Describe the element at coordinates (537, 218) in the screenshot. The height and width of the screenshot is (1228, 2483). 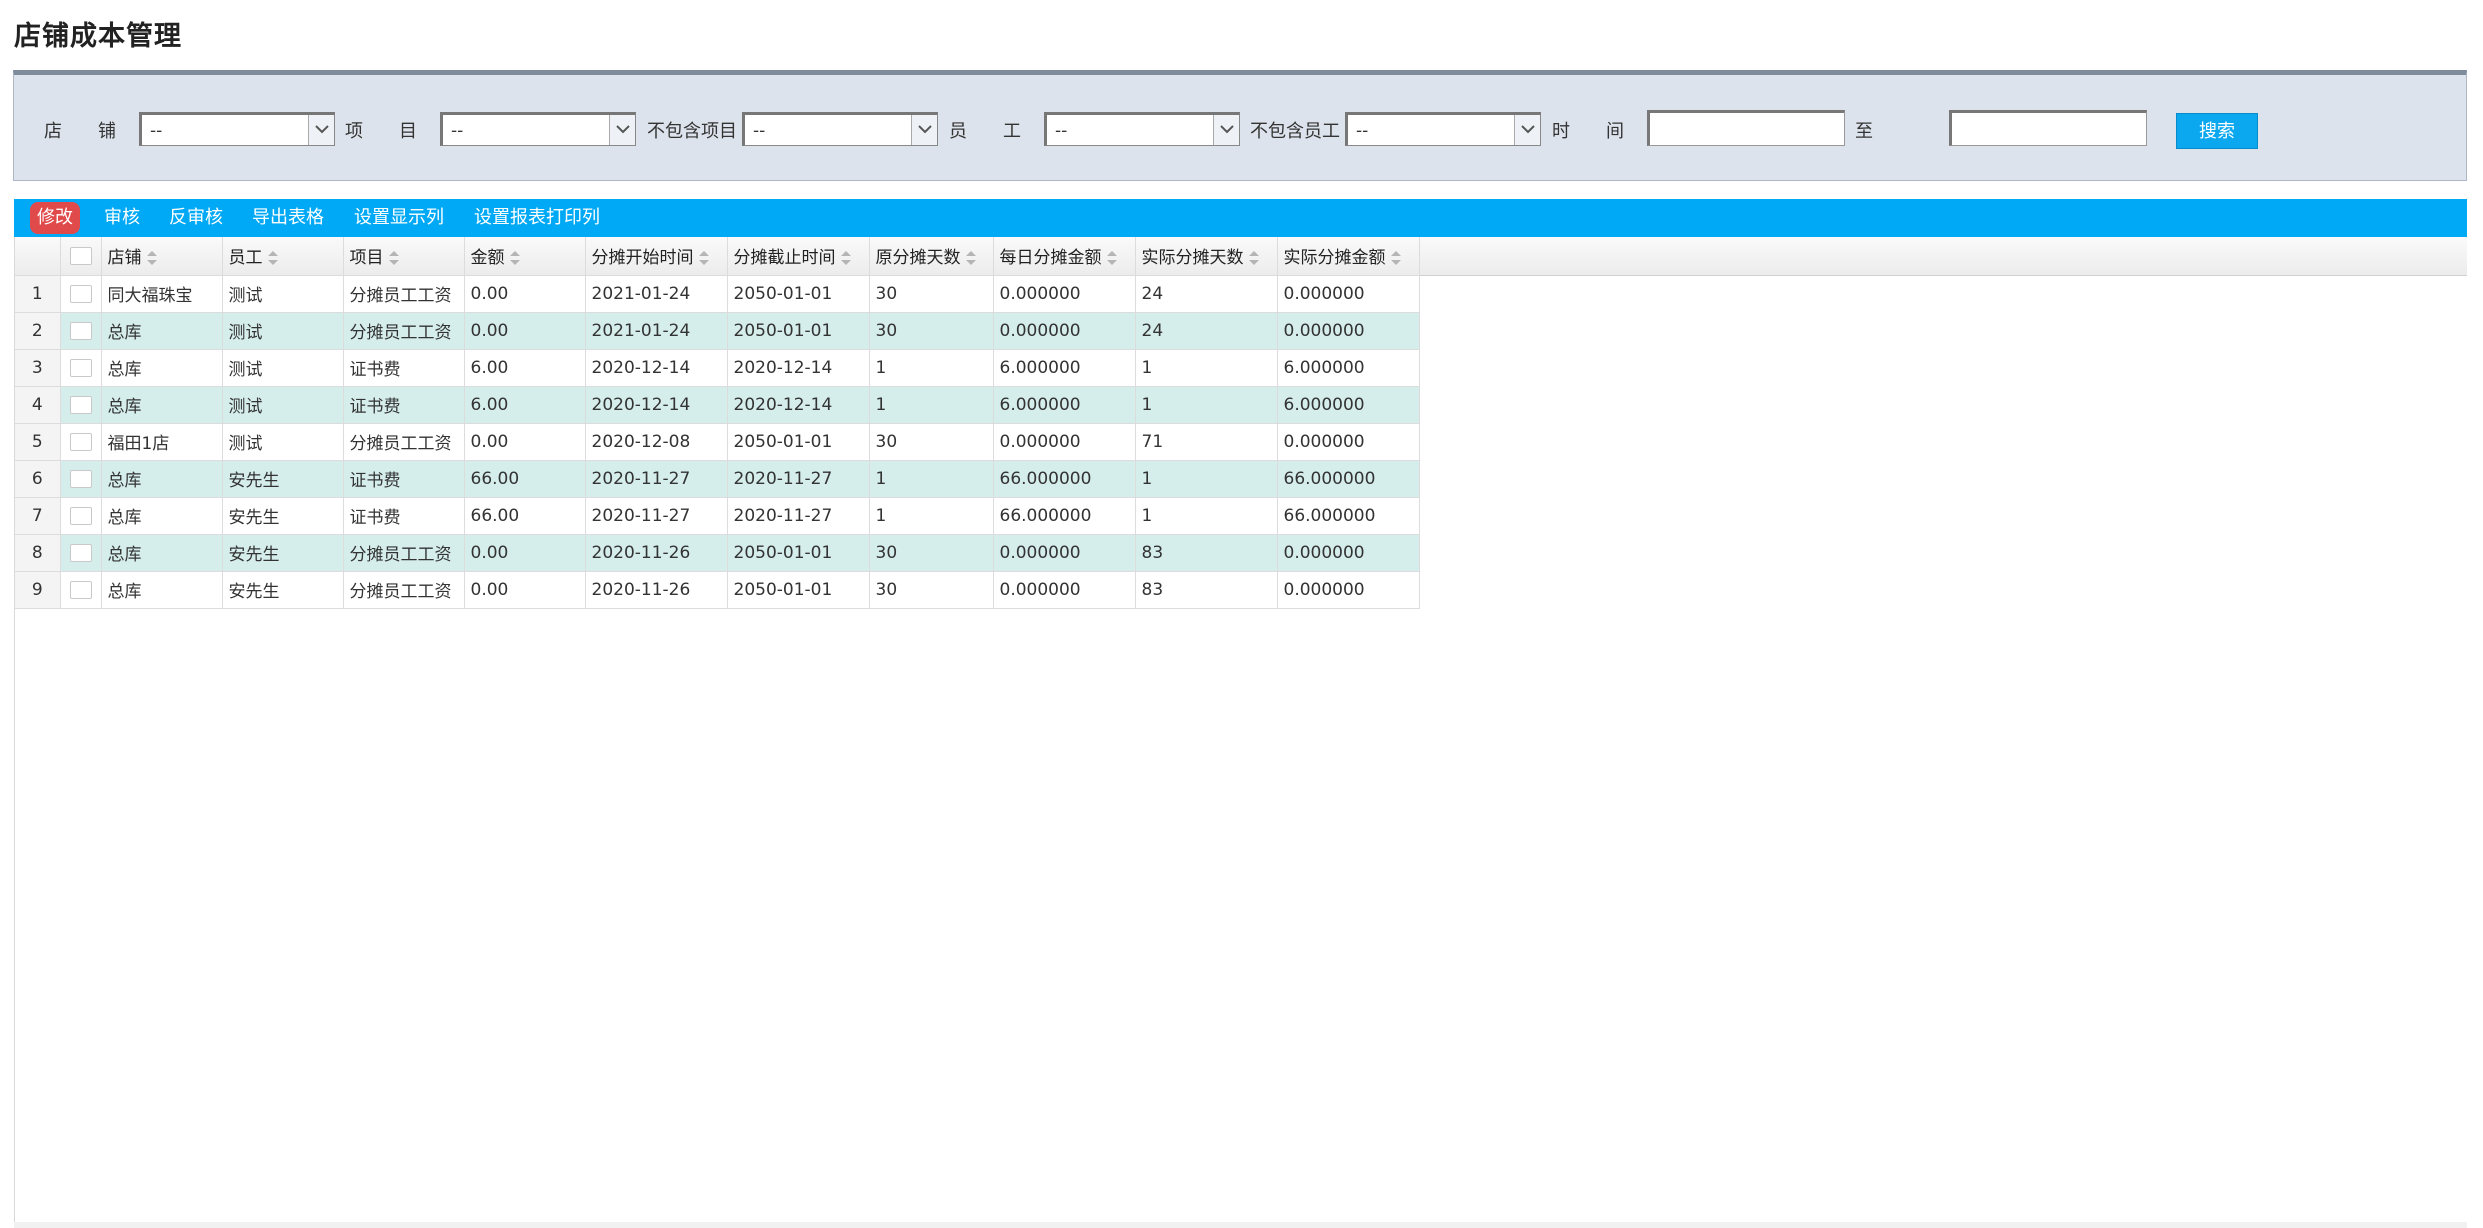
I see `set-print-columns-button: 设置报表打印列` at that location.